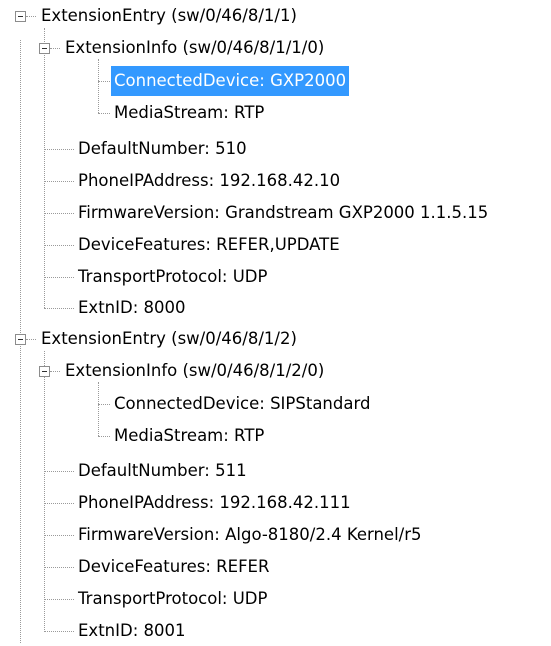 Image resolution: width=551 pixels, height=646 pixels. I want to click on tree-leaf: ExtnID: 8001, so click(131, 631).